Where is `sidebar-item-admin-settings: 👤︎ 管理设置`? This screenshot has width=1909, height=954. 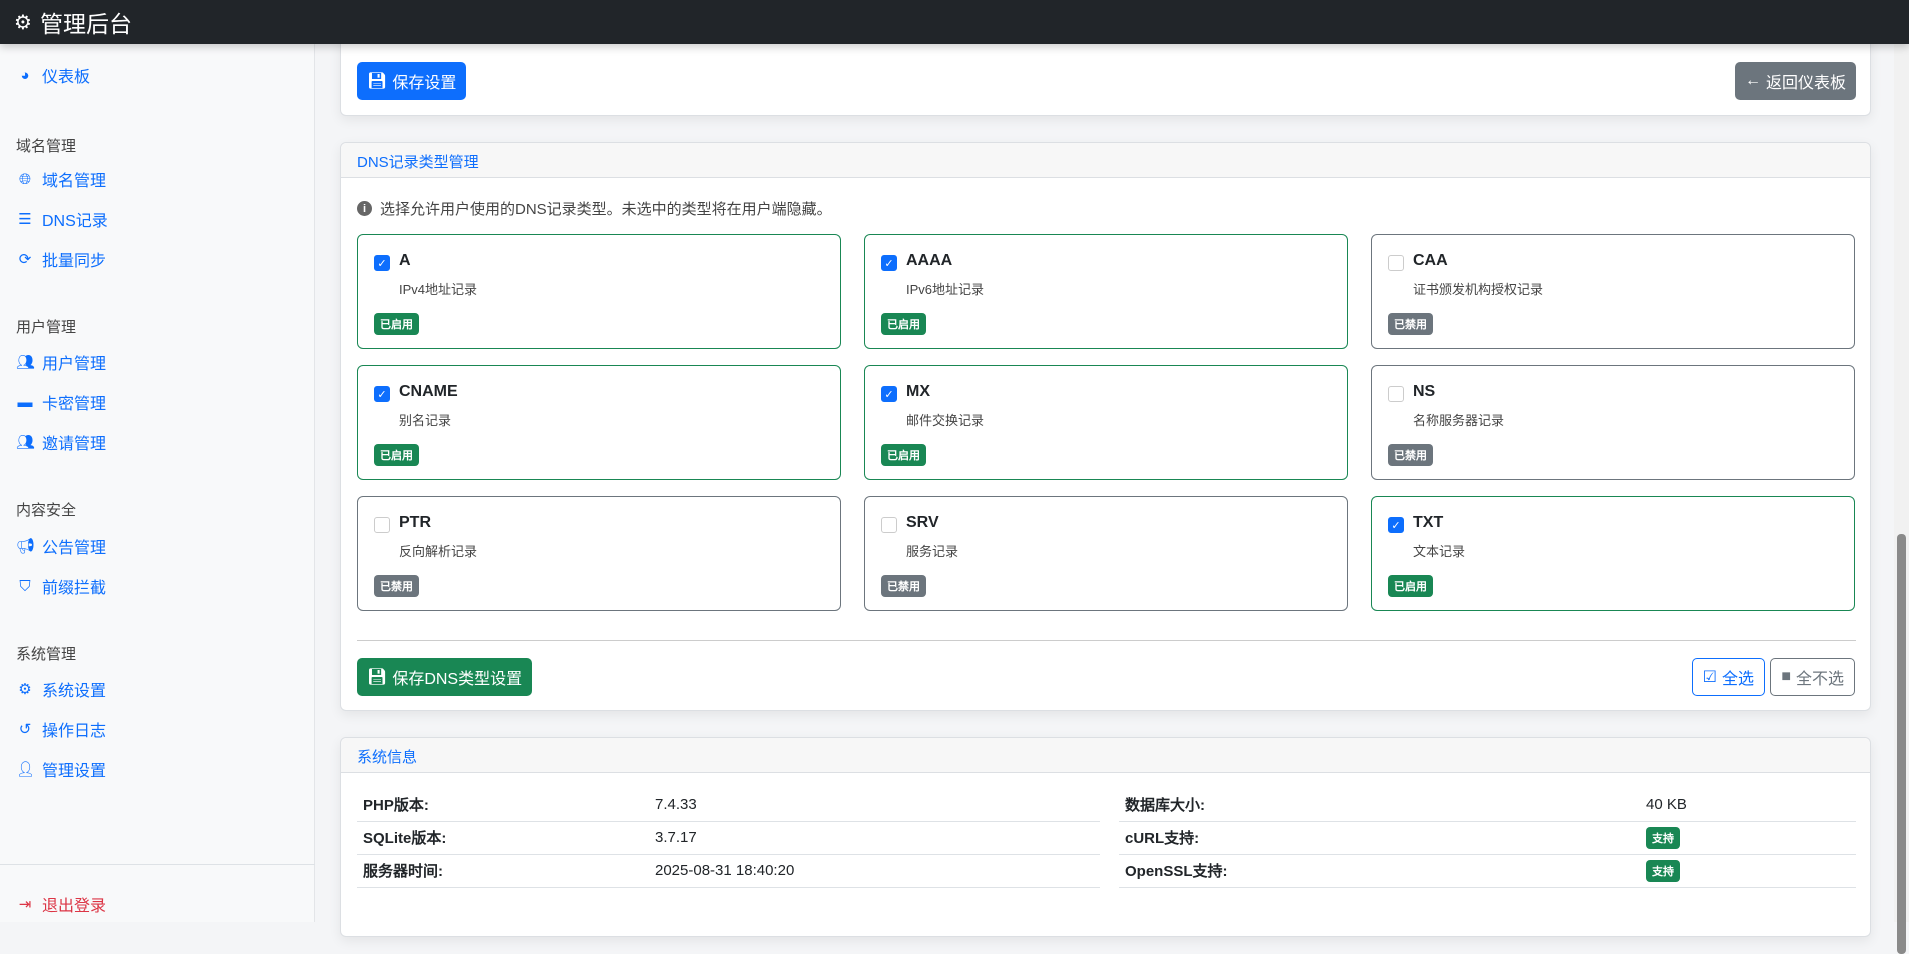 sidebar-item-admin-settings: 👤︎ 管理设置 is located at coordinates (61, 769).